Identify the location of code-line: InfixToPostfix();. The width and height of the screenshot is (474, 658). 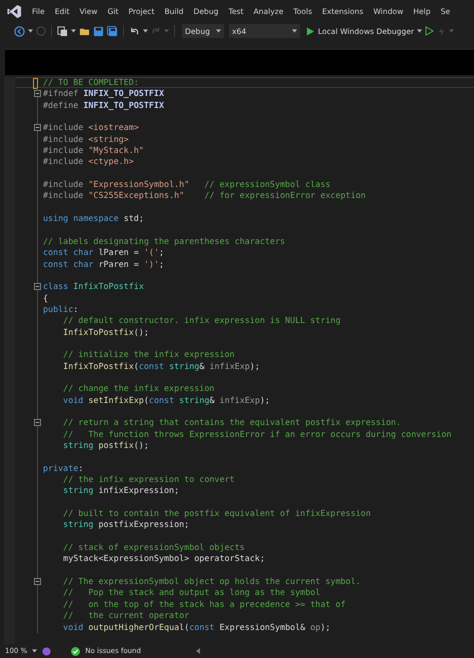
(105, 331).